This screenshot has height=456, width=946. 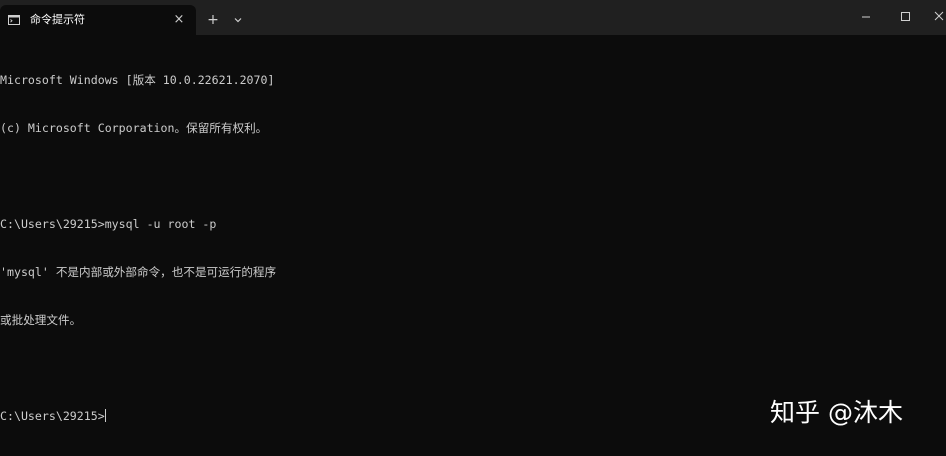 I want to click on new-tab-button: +, so click(x=213, y=20).